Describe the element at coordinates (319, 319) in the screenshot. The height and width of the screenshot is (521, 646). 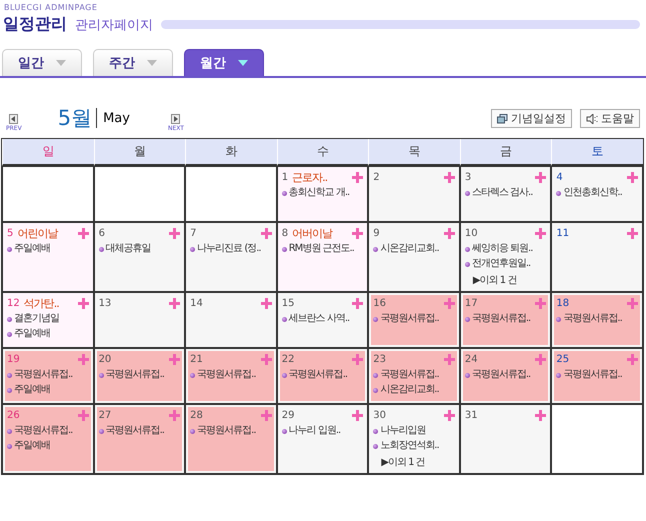
I see `event-link: 세브란스 사역..` at that location.